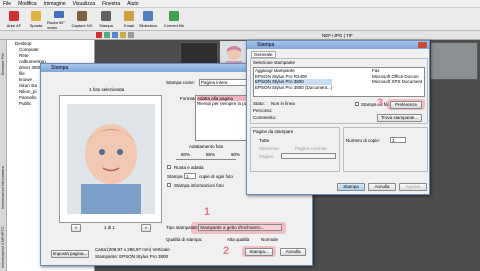  Describe the element at coordinates (263, 54) in the screenshot. I see `tab-general: Generale` at that location.